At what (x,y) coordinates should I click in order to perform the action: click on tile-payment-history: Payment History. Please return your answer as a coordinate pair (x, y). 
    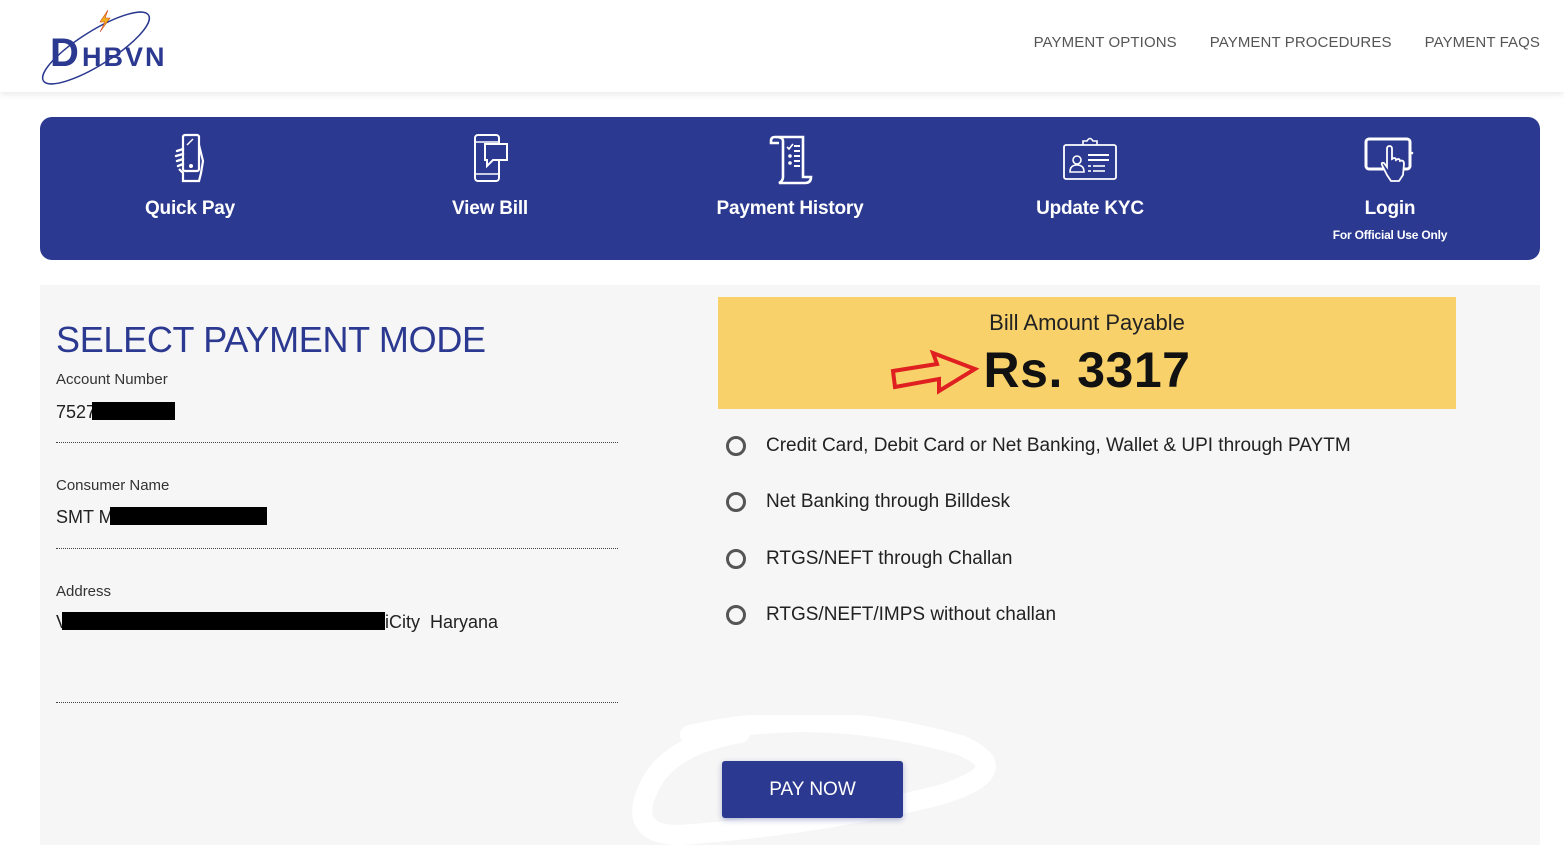
    Looking at the image, I should click on (790, 188).